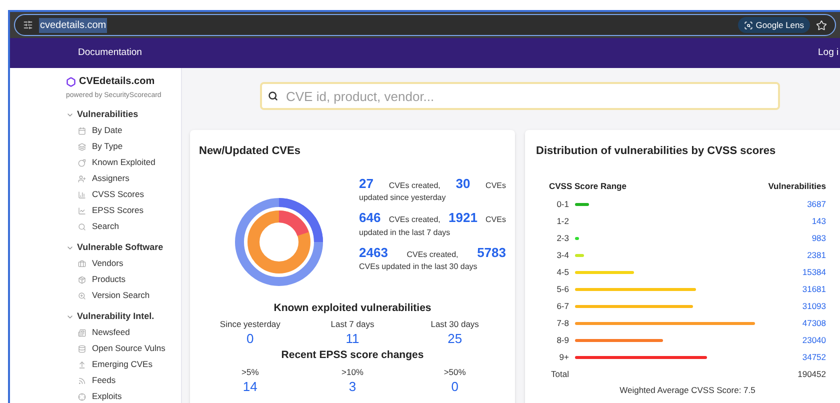 The width and height of the screenshot is (840, 403). What do you see at coordinates (123, 280) in the screenshot?
I see `sidebar-item: Products` at bounding box center [123, 280].